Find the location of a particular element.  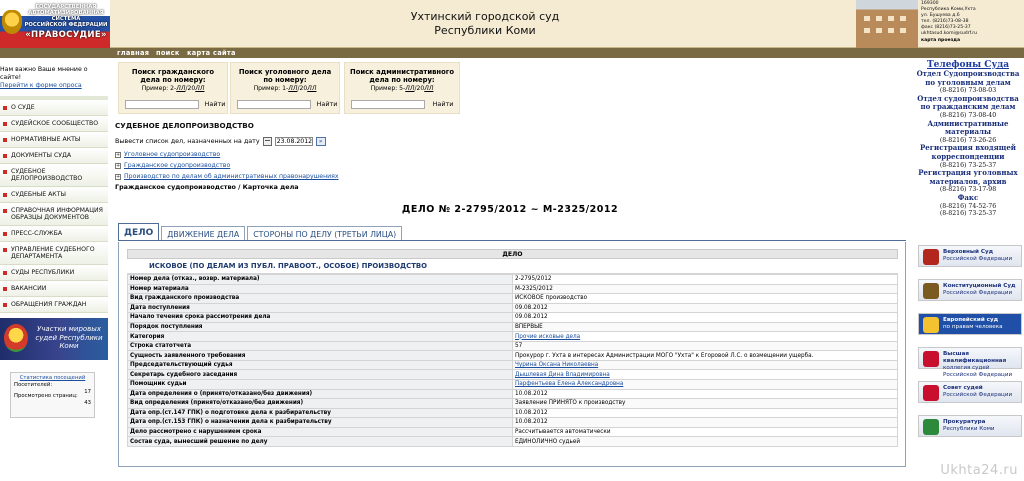

court-banner-link: Прокуратура Республики Коми is located at coordinates (970, 426).